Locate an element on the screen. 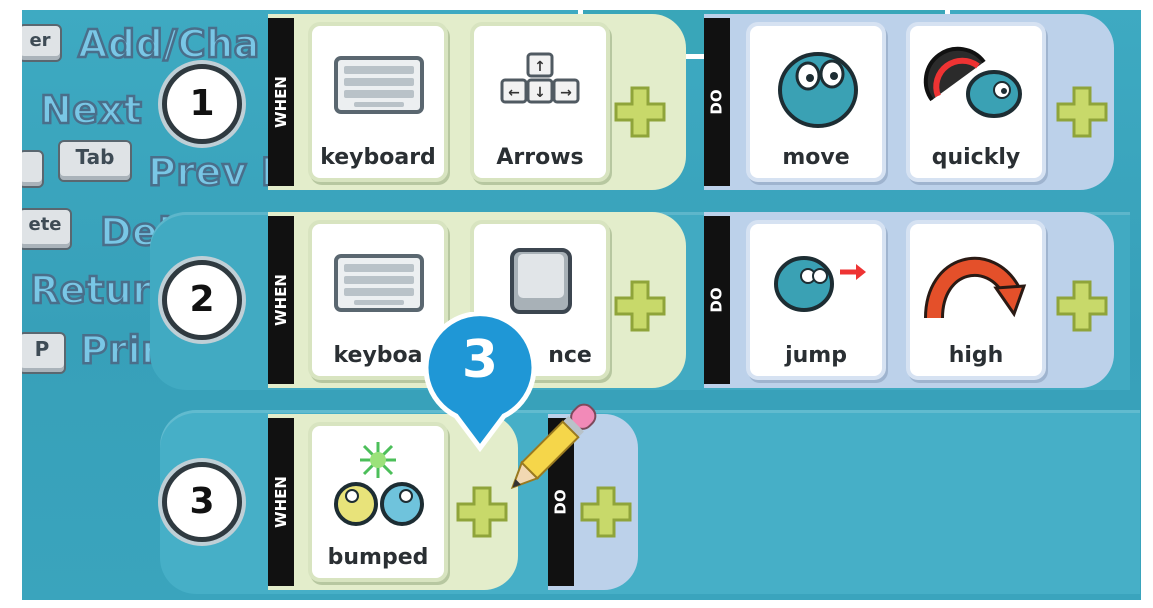  rule-number-2: 2 is located at coordinates (202, 300).